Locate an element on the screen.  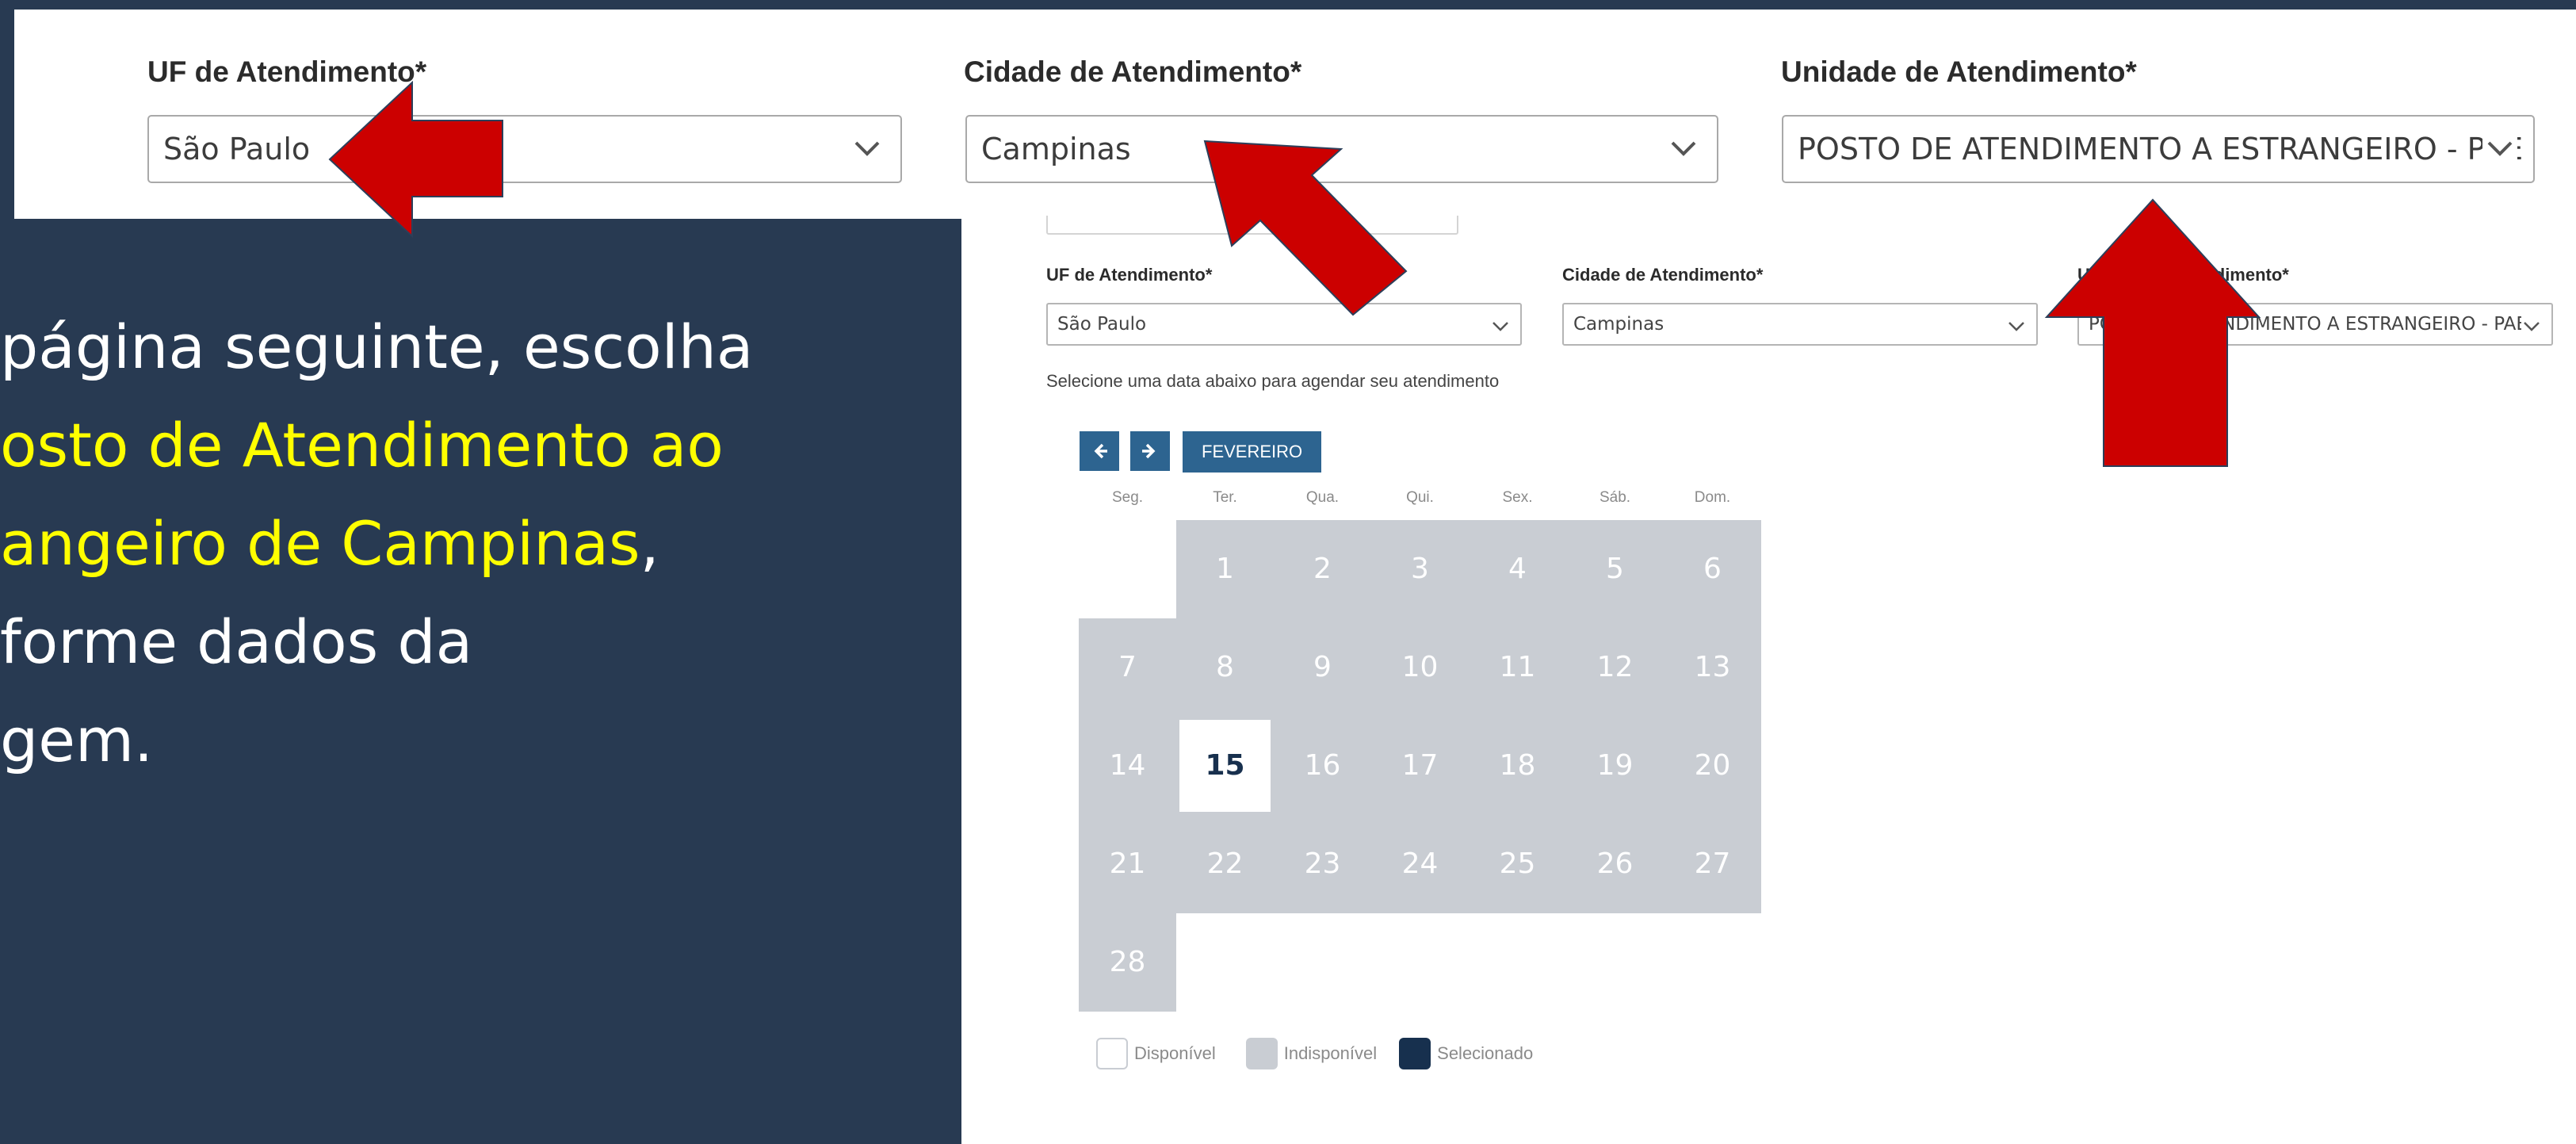
calendar-day-unavailable: 11 is located at coordinates (1517, 668).